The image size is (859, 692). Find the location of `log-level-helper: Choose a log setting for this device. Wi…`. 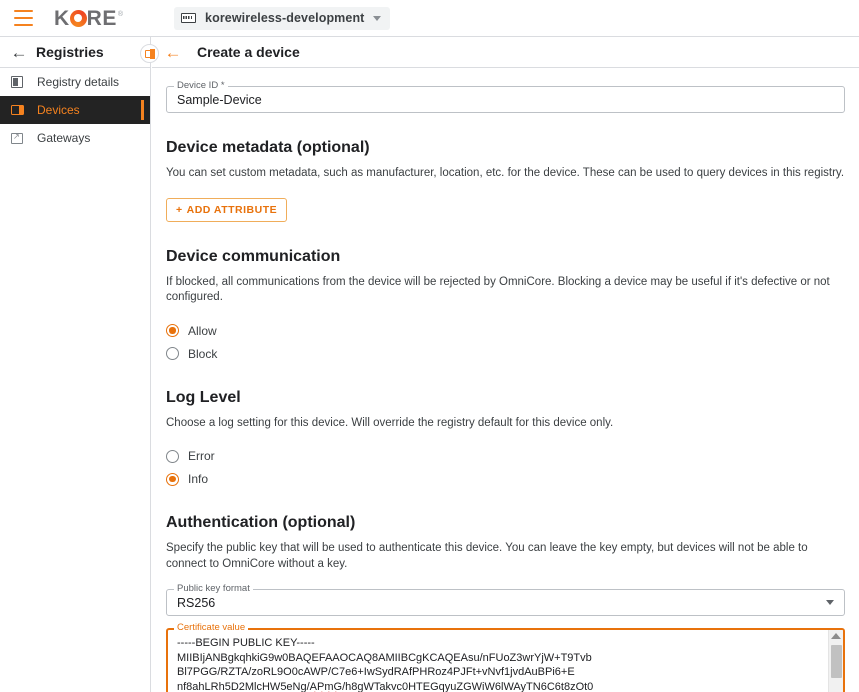

log-level-helper: Choose a log setting for this device. Wi… is located at coordinates (390, 422).